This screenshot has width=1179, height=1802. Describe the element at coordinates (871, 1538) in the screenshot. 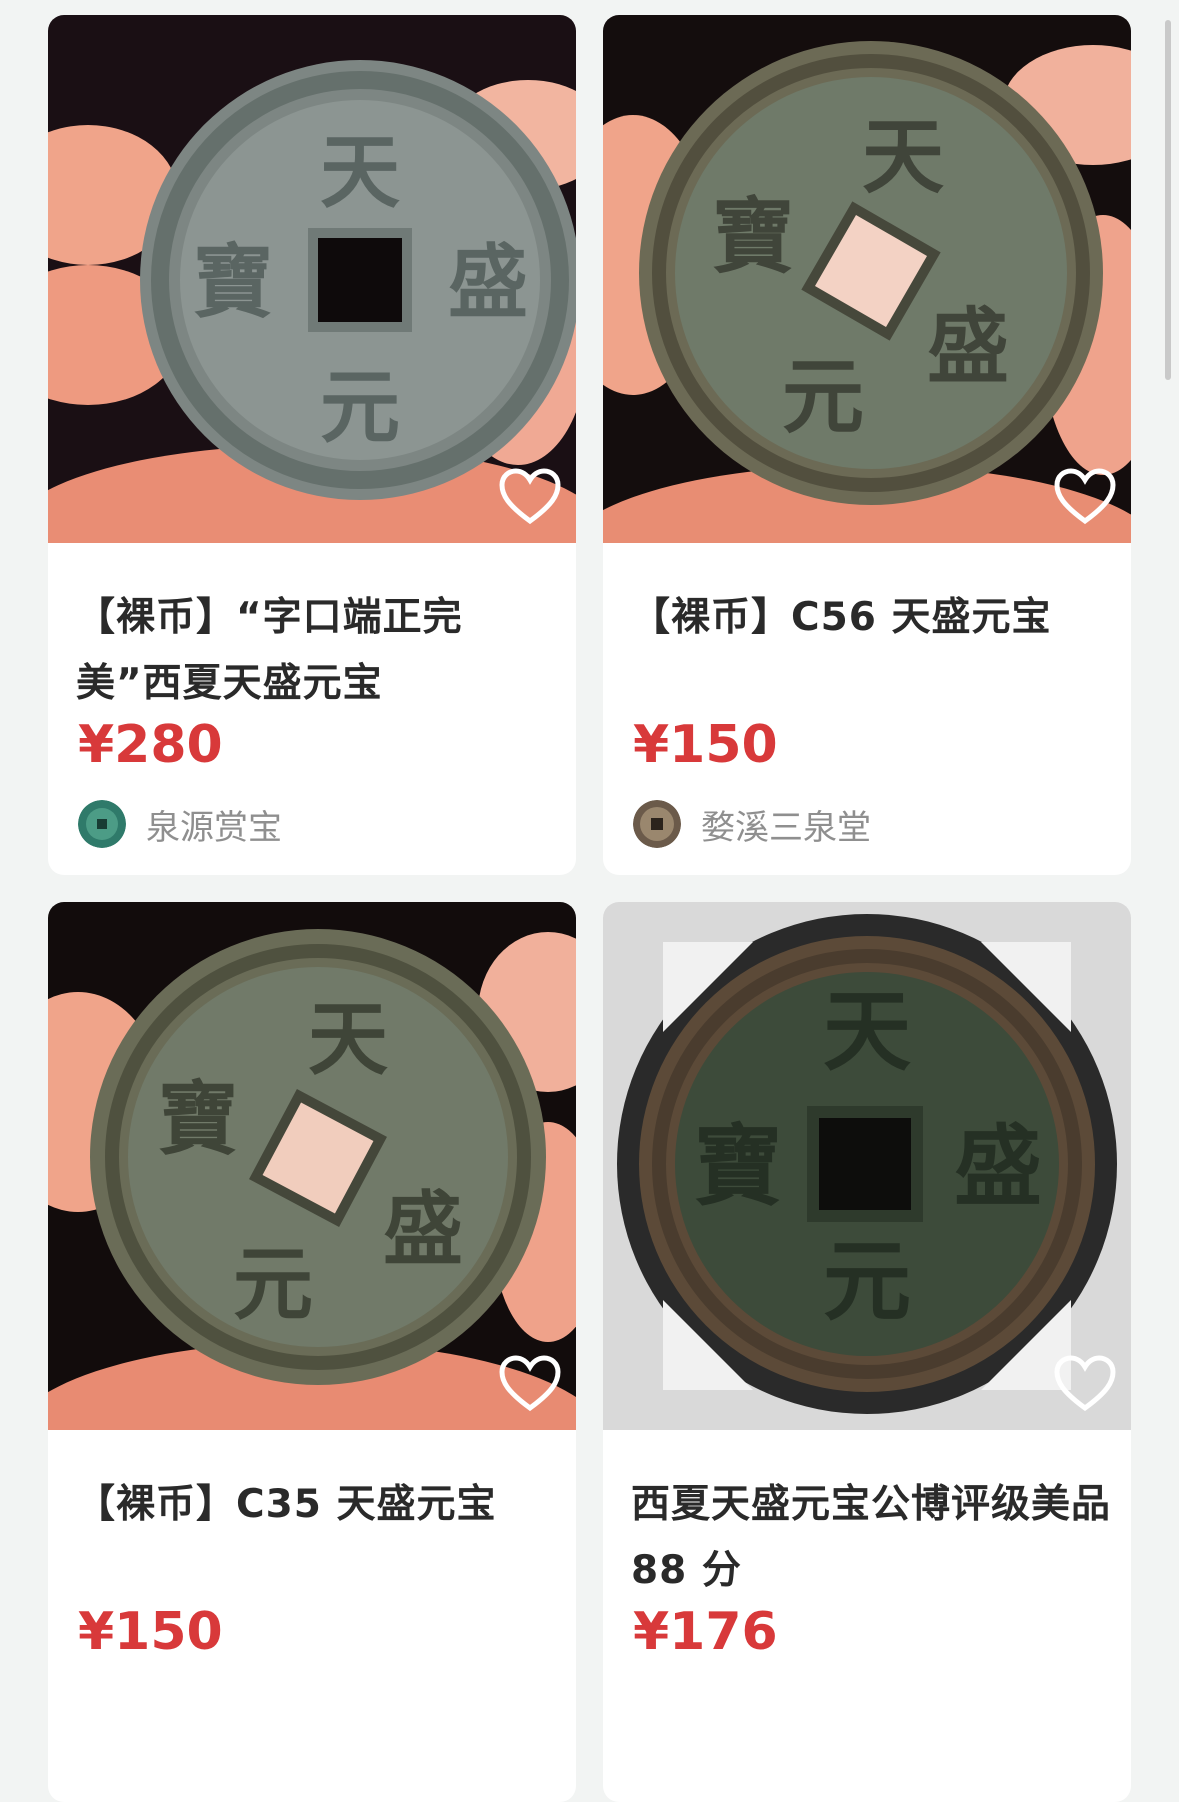

I see `product-title: 西夏天盛元宝公博评级美品 88 分` at that location.